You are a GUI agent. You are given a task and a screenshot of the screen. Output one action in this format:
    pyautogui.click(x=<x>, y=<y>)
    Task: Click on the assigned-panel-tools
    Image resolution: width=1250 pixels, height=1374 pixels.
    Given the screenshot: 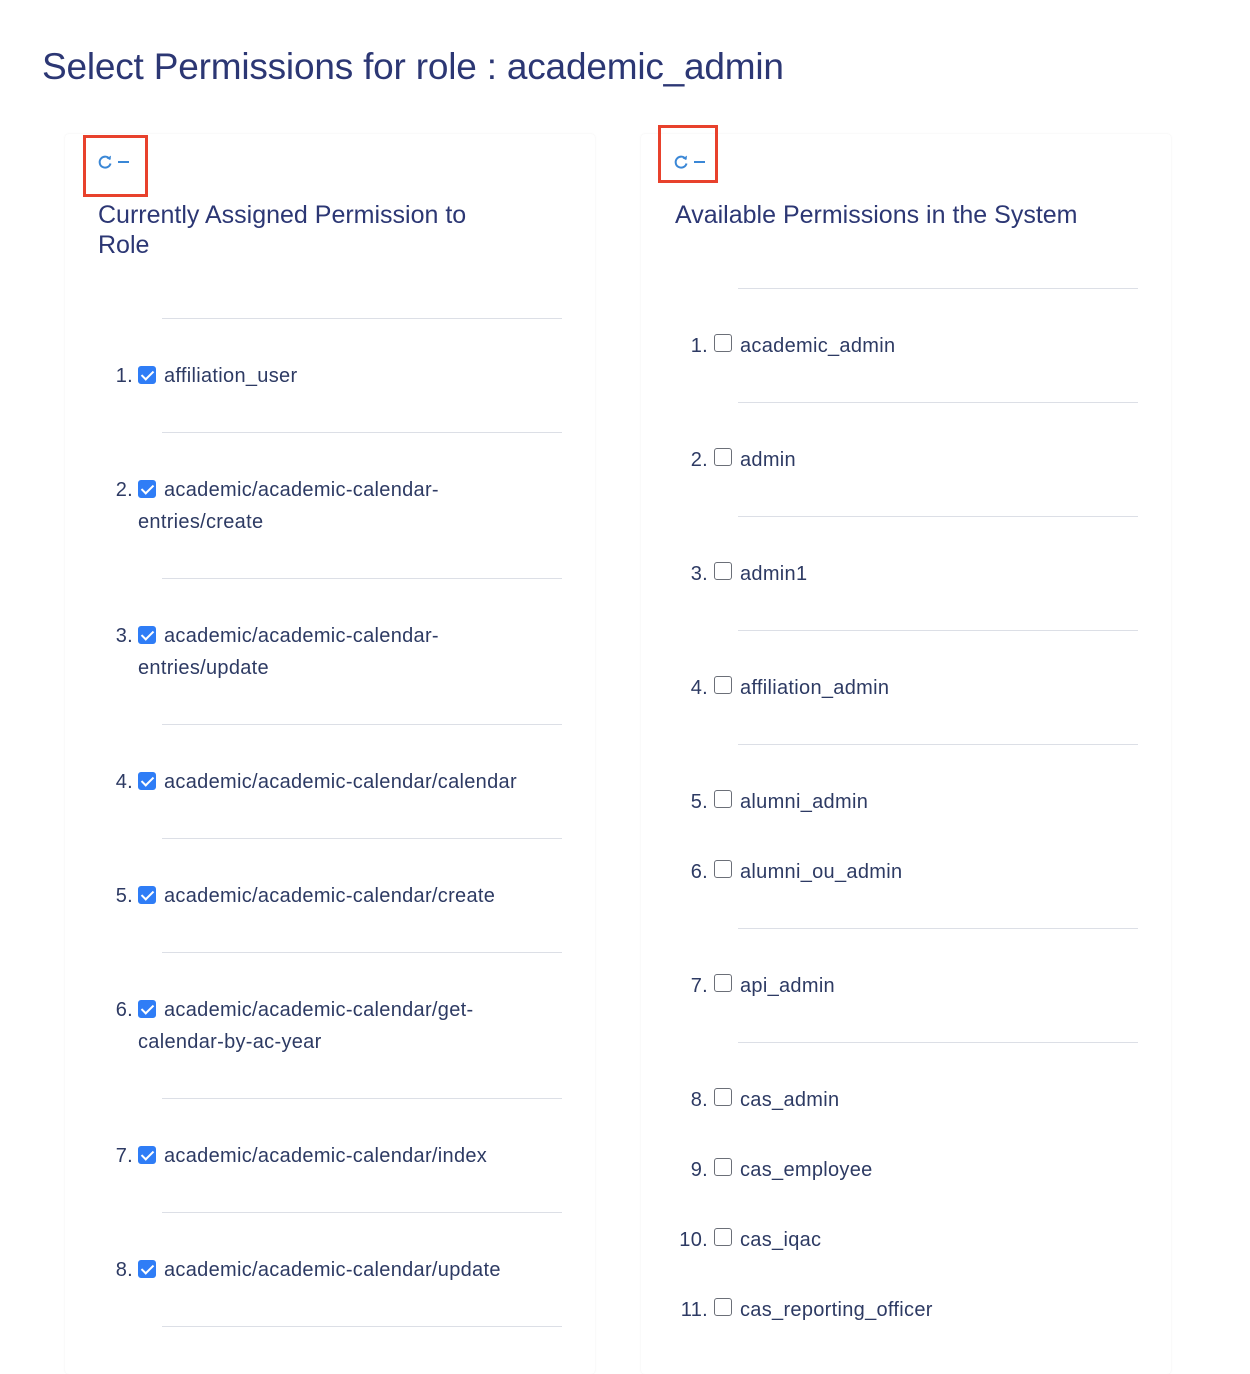 What is the action you would take?
    pyautogui.click(x=113, y=162)
    